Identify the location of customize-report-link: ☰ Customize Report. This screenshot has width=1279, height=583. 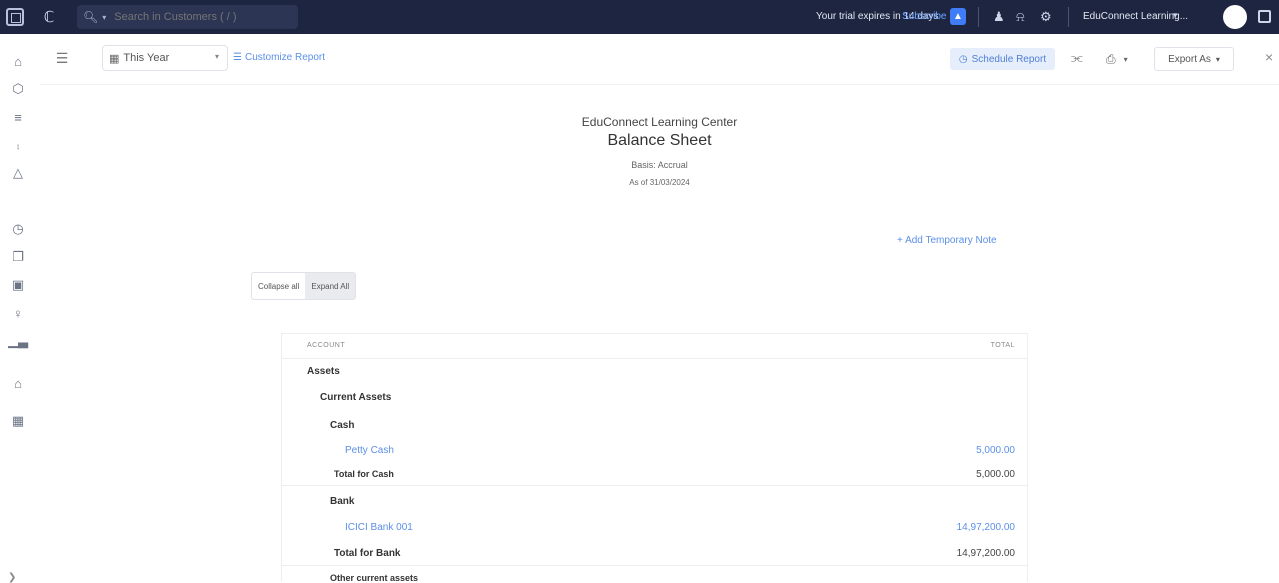
(279, 57).